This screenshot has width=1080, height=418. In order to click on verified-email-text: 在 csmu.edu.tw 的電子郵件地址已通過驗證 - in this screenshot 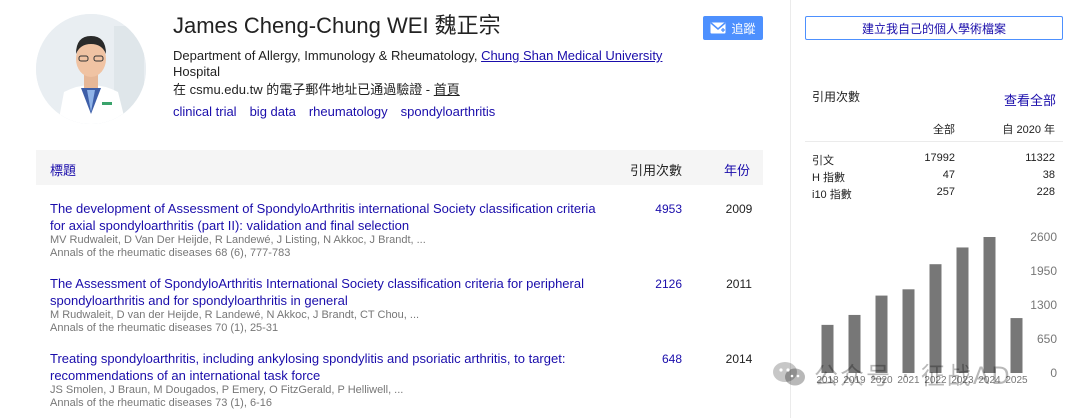, I will do `click(303, 89)`.